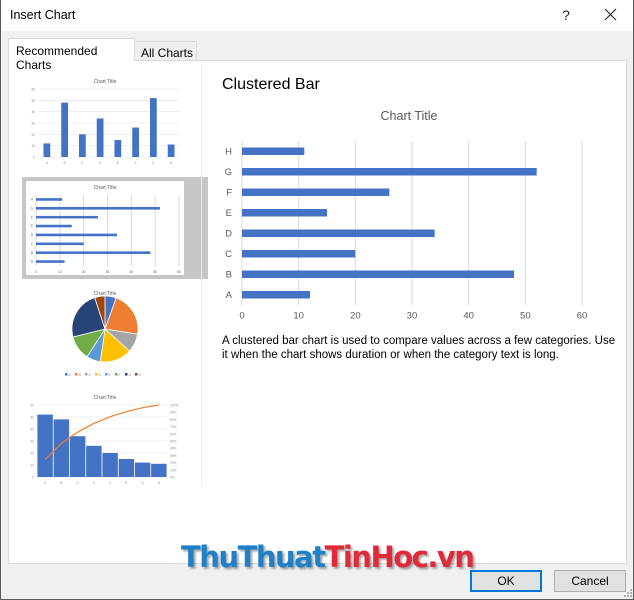 The width and height of the screenshot is (634, 600). I want to click on cancel-button: Cancel, so click(590, 581).